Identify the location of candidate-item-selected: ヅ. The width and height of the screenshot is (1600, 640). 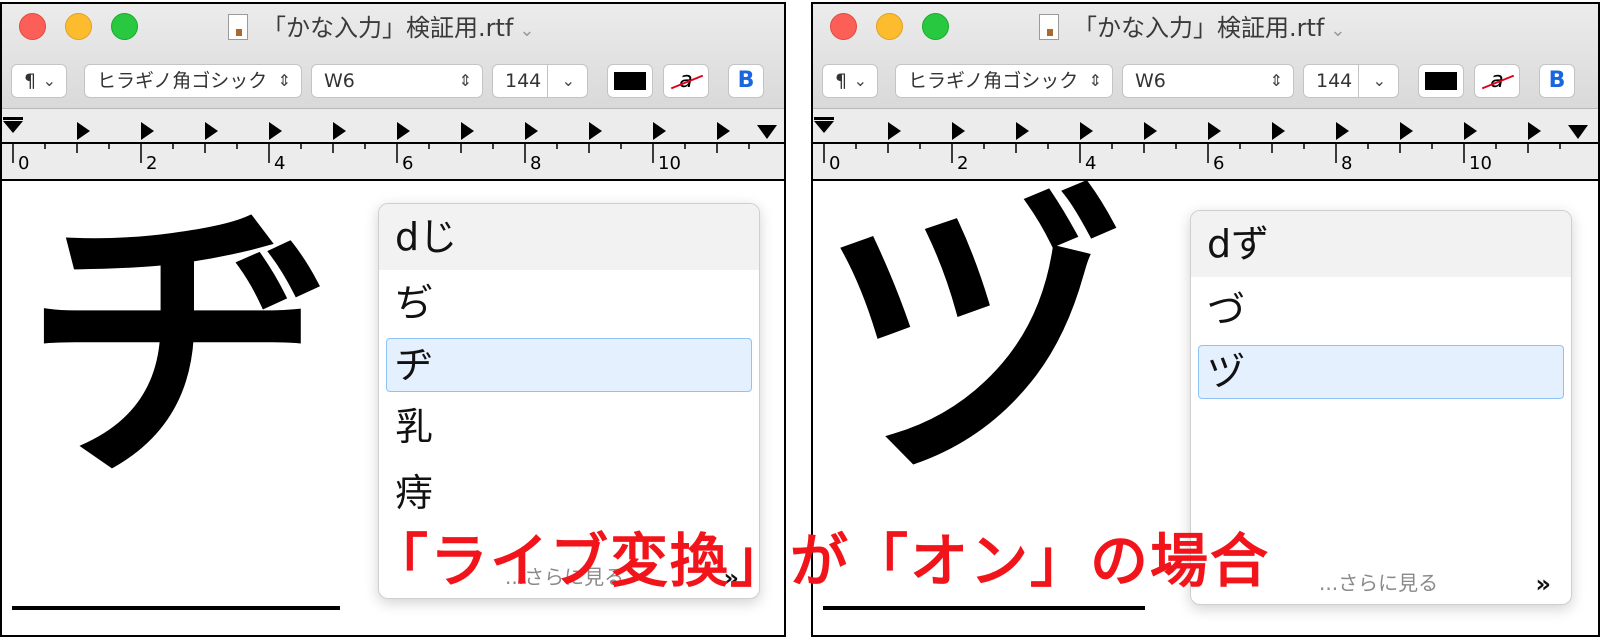
(1381, 372).